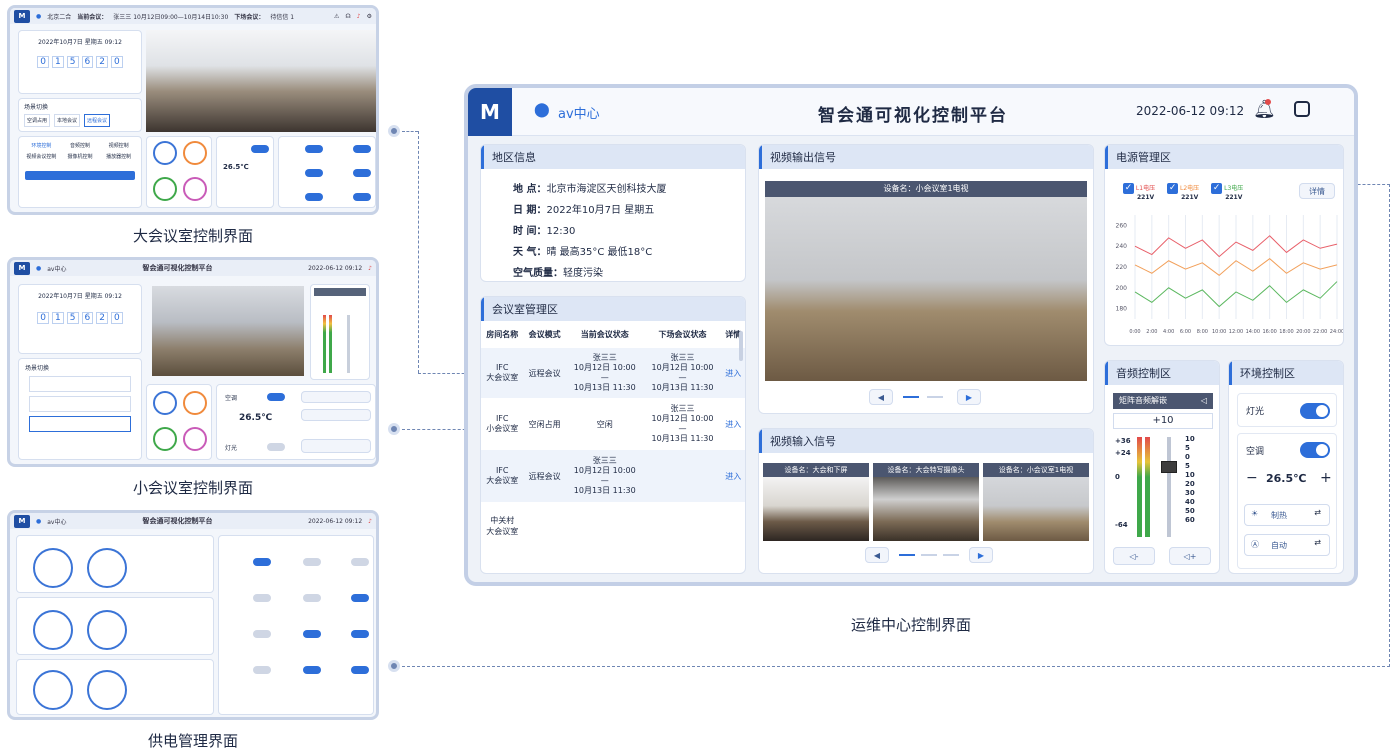 The height and width of the screenshot is (751, 1400). I want to click on env-panel: 环境控制区 灯光 空调 − 26.5℃ + ☀ 制热 ⇄ Ⓐ 自动 ⇄, so click(1286, 467).